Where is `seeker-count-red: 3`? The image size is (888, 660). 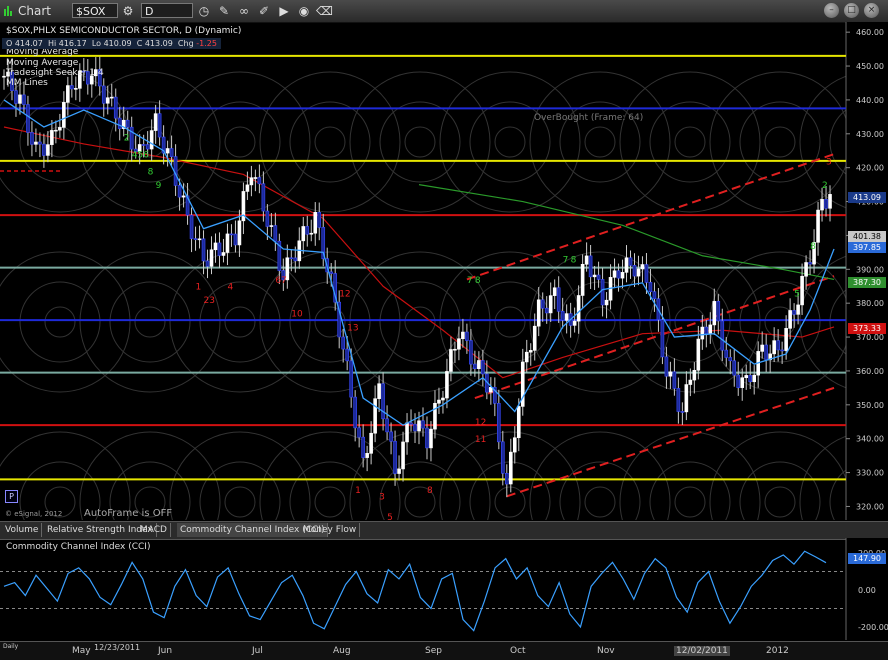
seeker-count-red: 3 is located at coordinates (829, 162).